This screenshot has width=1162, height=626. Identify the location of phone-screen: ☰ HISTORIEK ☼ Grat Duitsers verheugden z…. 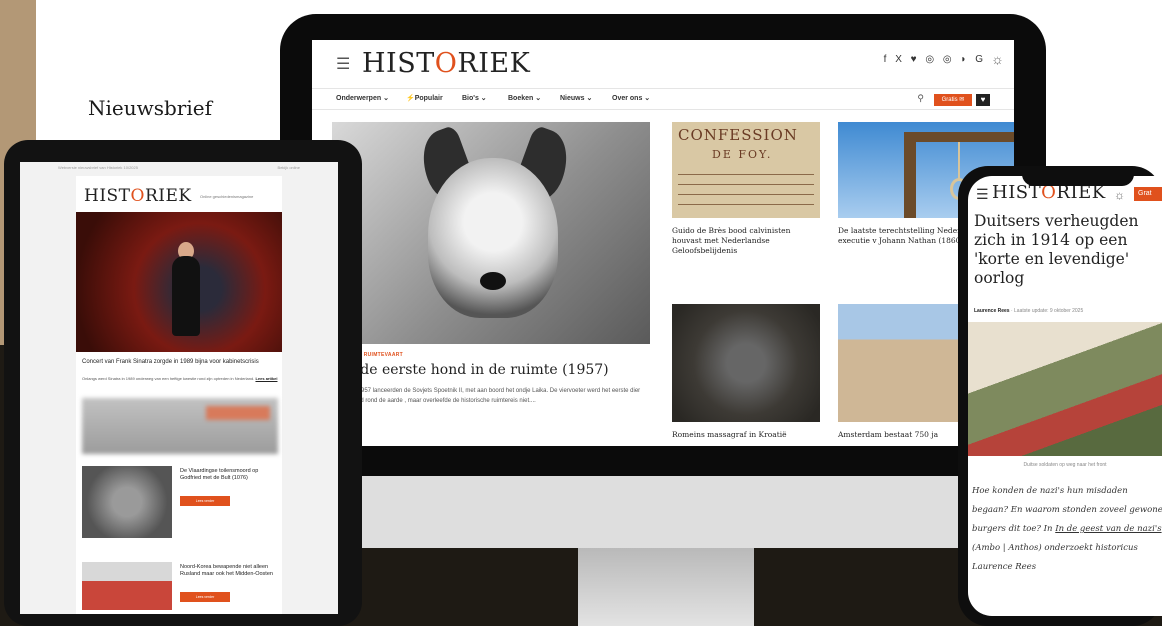
(1065, 396).